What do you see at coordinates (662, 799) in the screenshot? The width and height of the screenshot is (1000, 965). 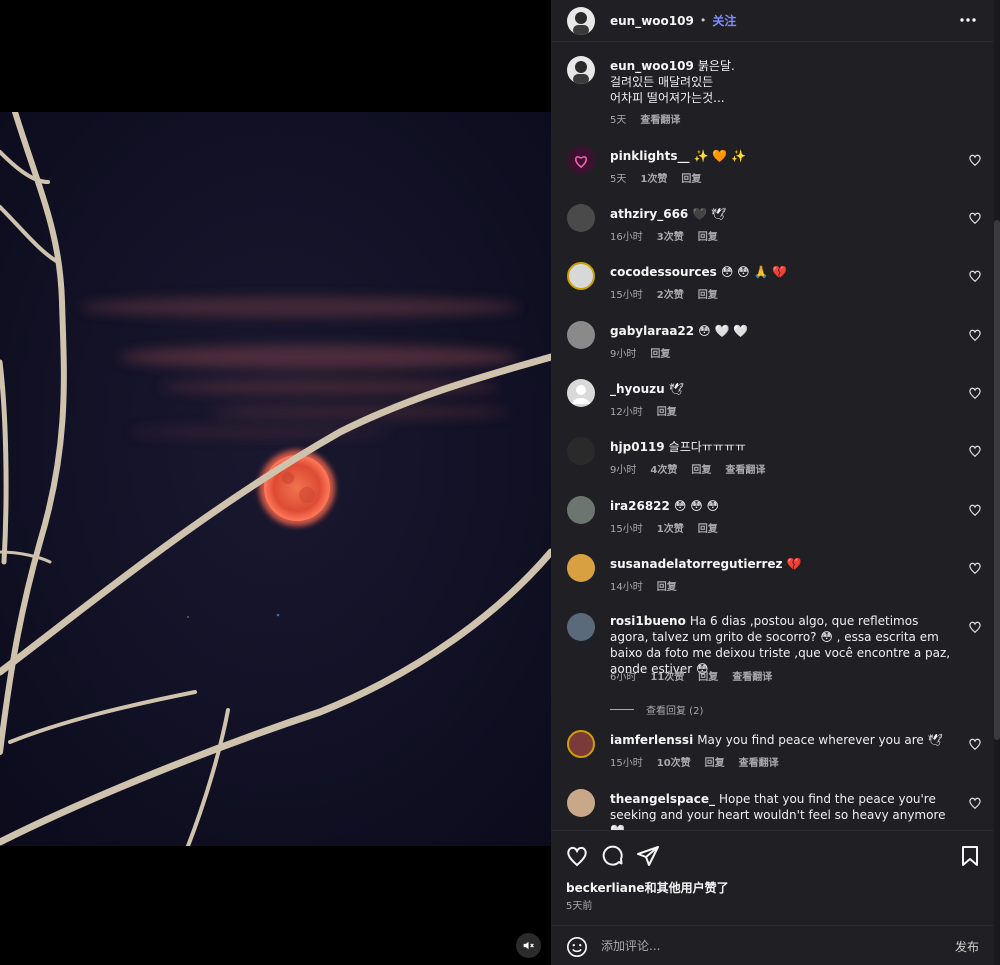 I see `comment-username: theangelspace_` at bounding box center [662, 799].